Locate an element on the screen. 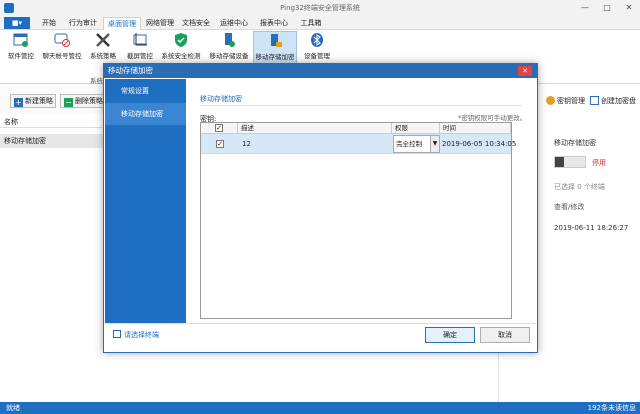  selected-terminals-count: 已选择 0 个终端 is located at coordinates (579, 187).